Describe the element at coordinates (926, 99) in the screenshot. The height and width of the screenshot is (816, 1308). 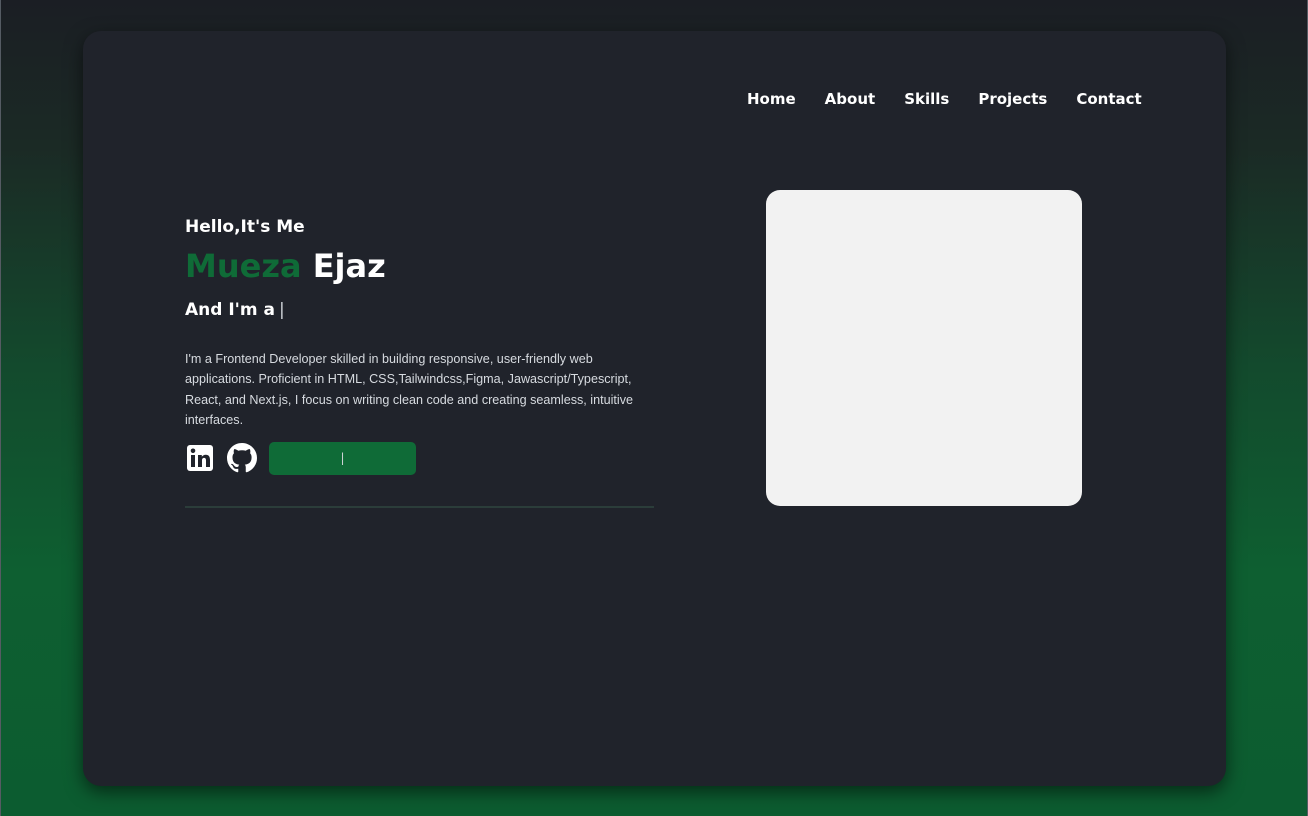
I see `nav-skills: Skills` at that location.